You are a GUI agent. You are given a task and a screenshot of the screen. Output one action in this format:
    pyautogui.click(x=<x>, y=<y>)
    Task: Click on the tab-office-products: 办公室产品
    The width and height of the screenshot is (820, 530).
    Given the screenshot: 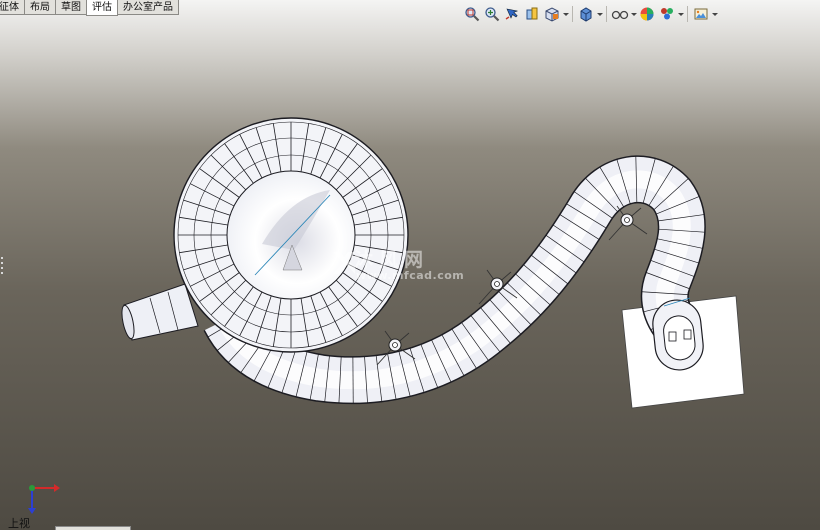 What is the action you would take?
    pyautogui.click(x=148, y=7)
    